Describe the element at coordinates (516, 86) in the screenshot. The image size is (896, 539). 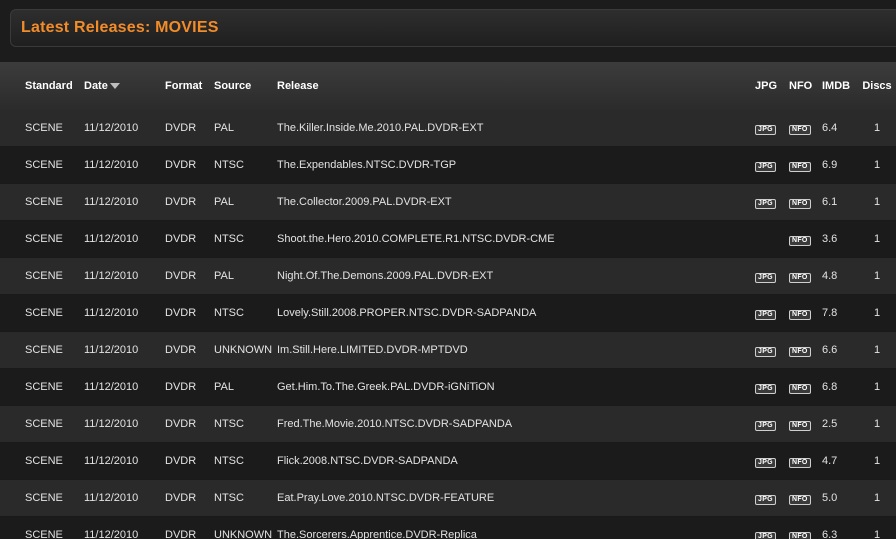
I see `column-header-release: Release` at that location.